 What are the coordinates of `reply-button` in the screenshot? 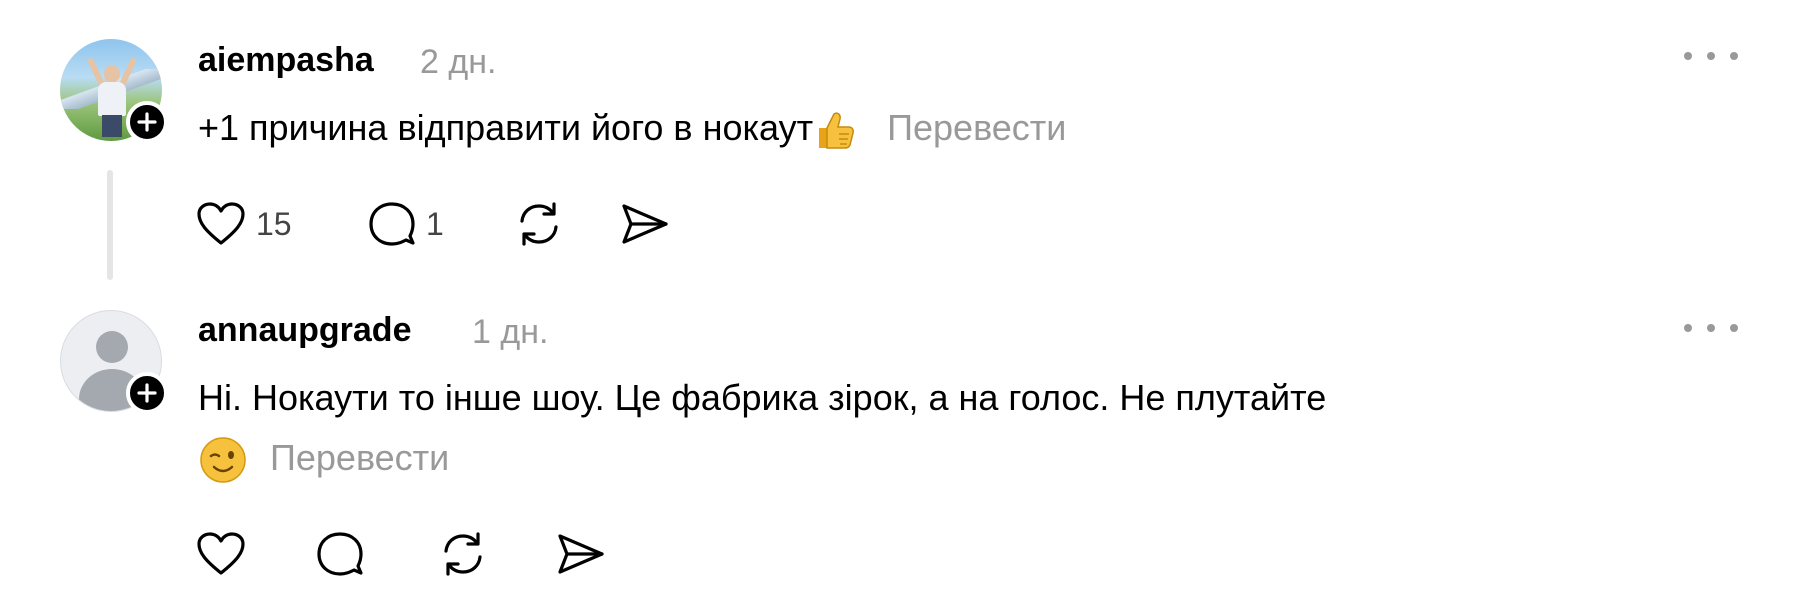 It's located at (340, 554).